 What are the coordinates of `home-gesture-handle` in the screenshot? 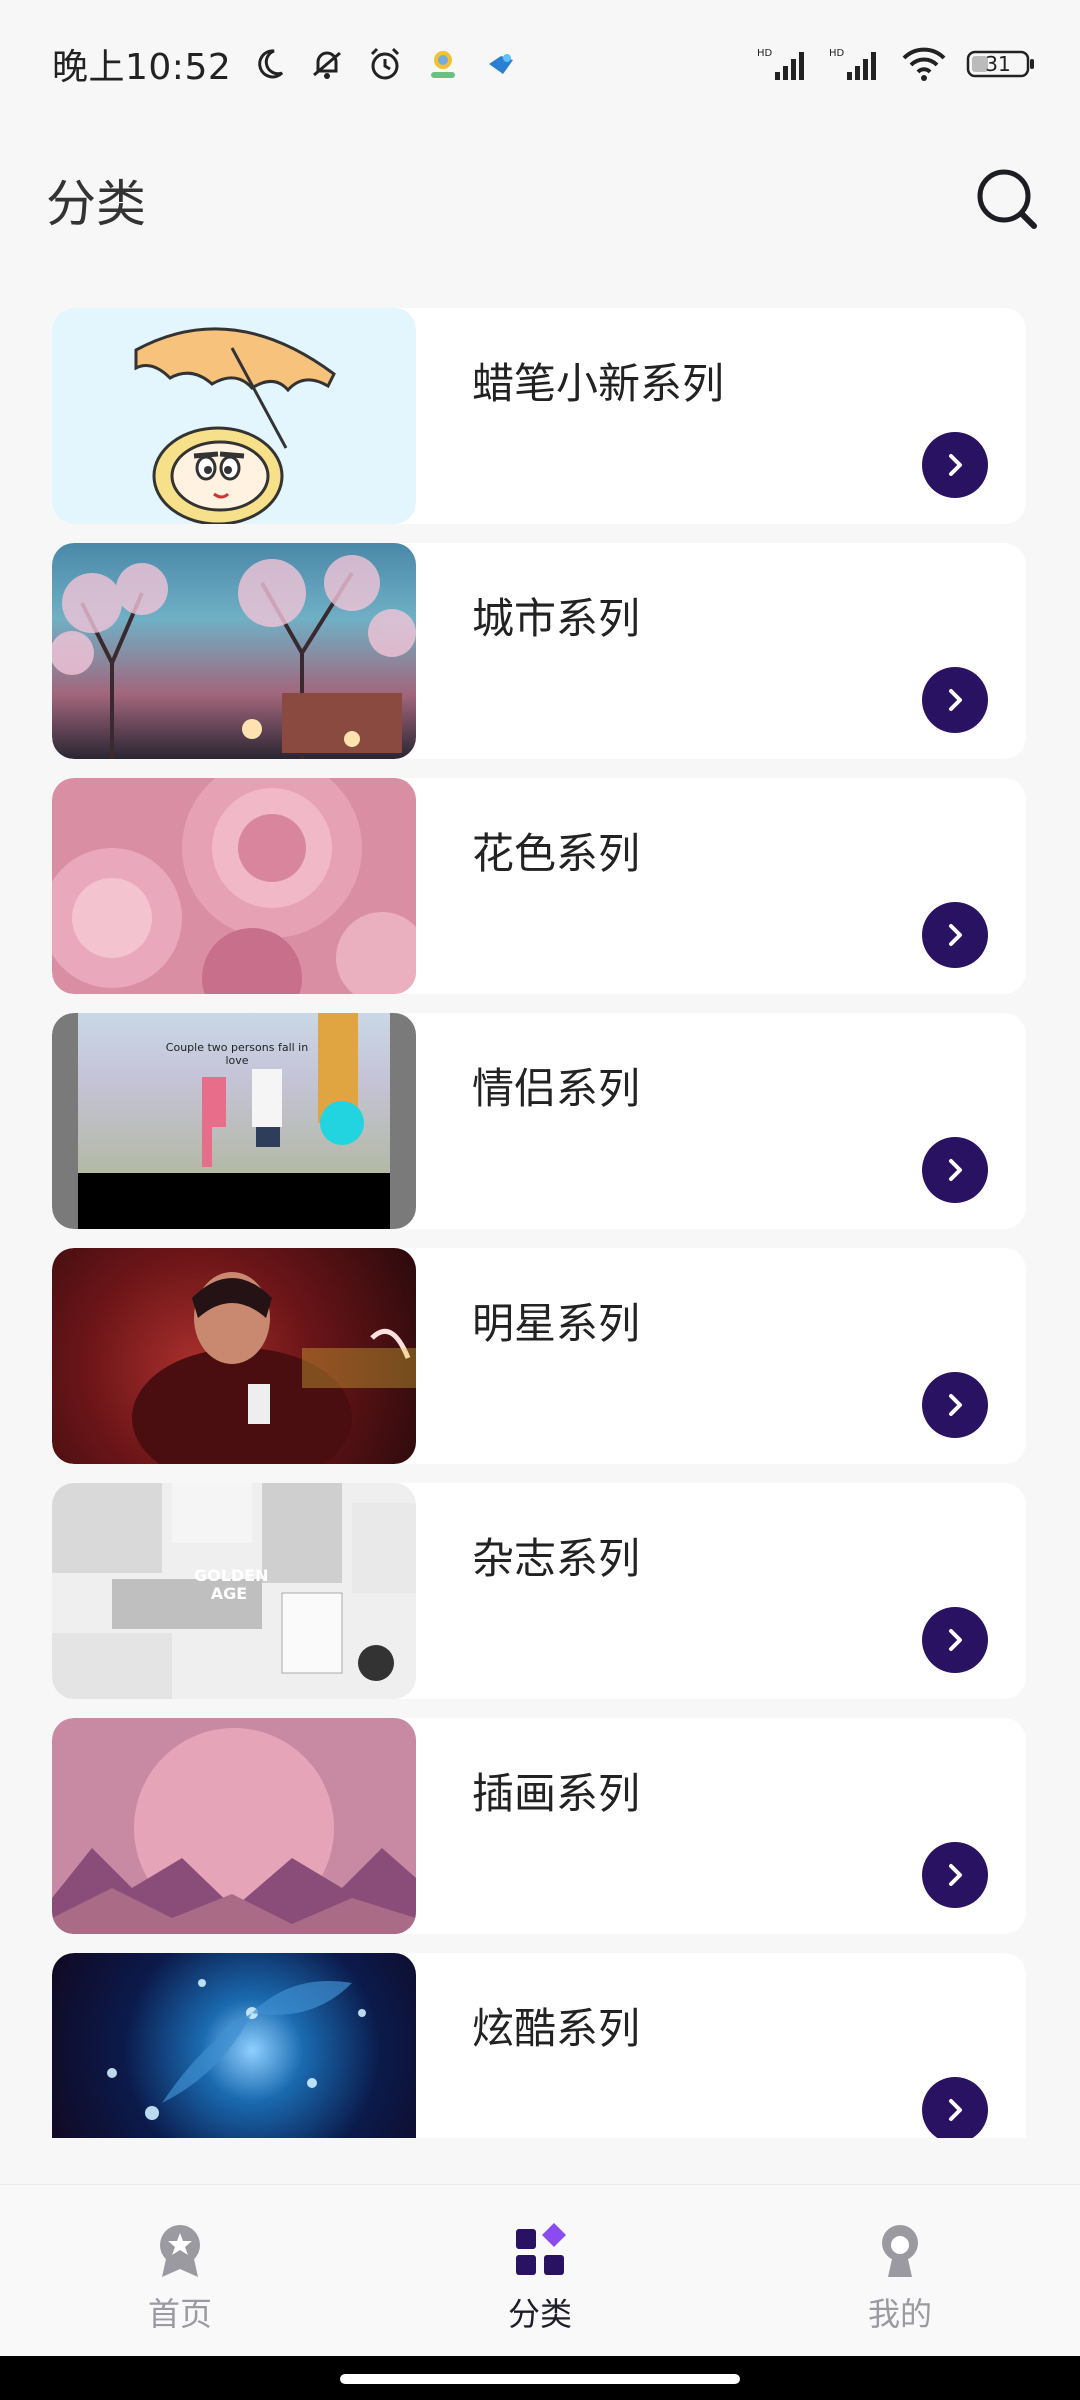 It's located at (540, 2379).